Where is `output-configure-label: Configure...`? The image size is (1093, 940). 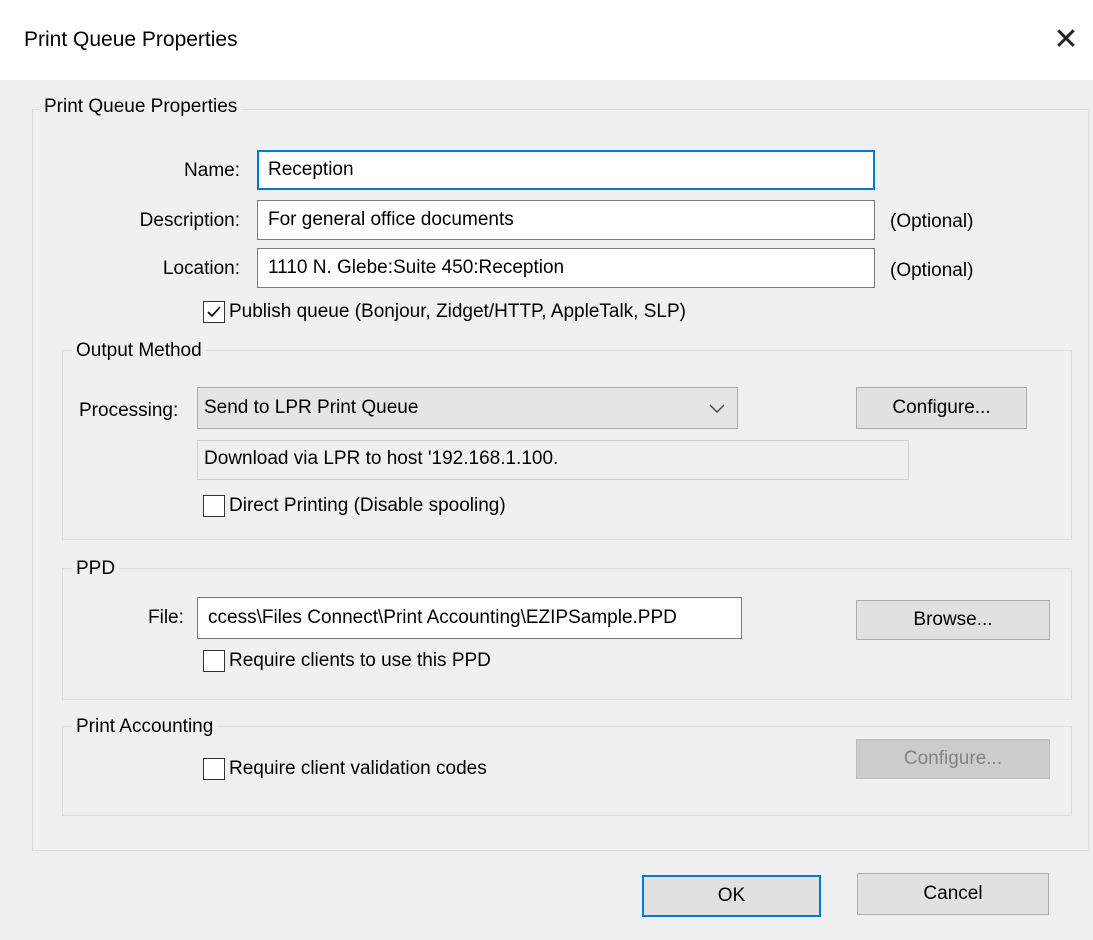 output-configure-label: Configure... is located at coordinates (941, 407).